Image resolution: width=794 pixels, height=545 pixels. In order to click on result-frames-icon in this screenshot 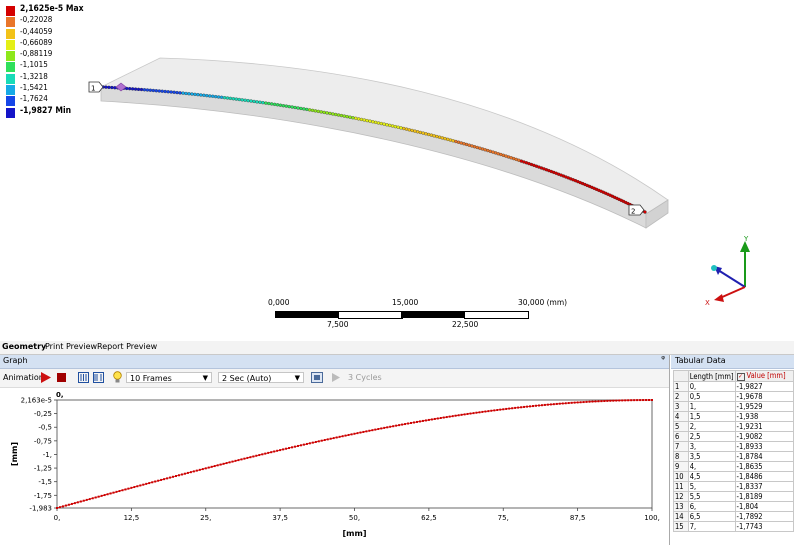, I will do `click(98, 377)`.